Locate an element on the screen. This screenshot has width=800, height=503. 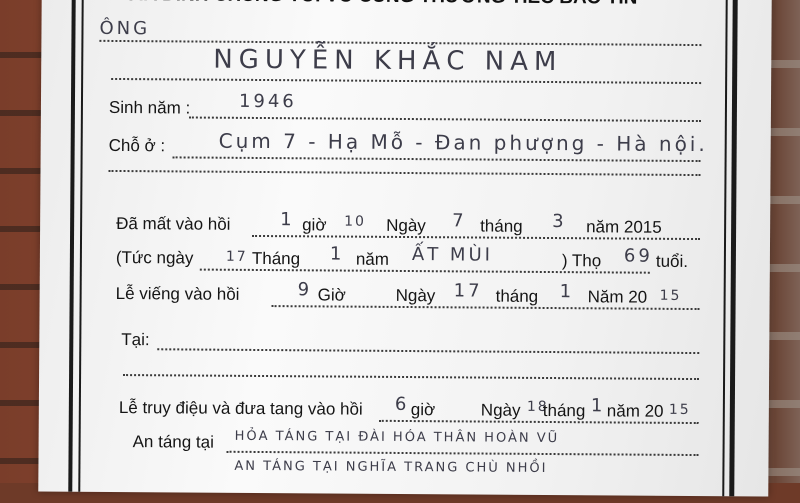
burial-label: An táng tại is located at coordinates (173, 442).